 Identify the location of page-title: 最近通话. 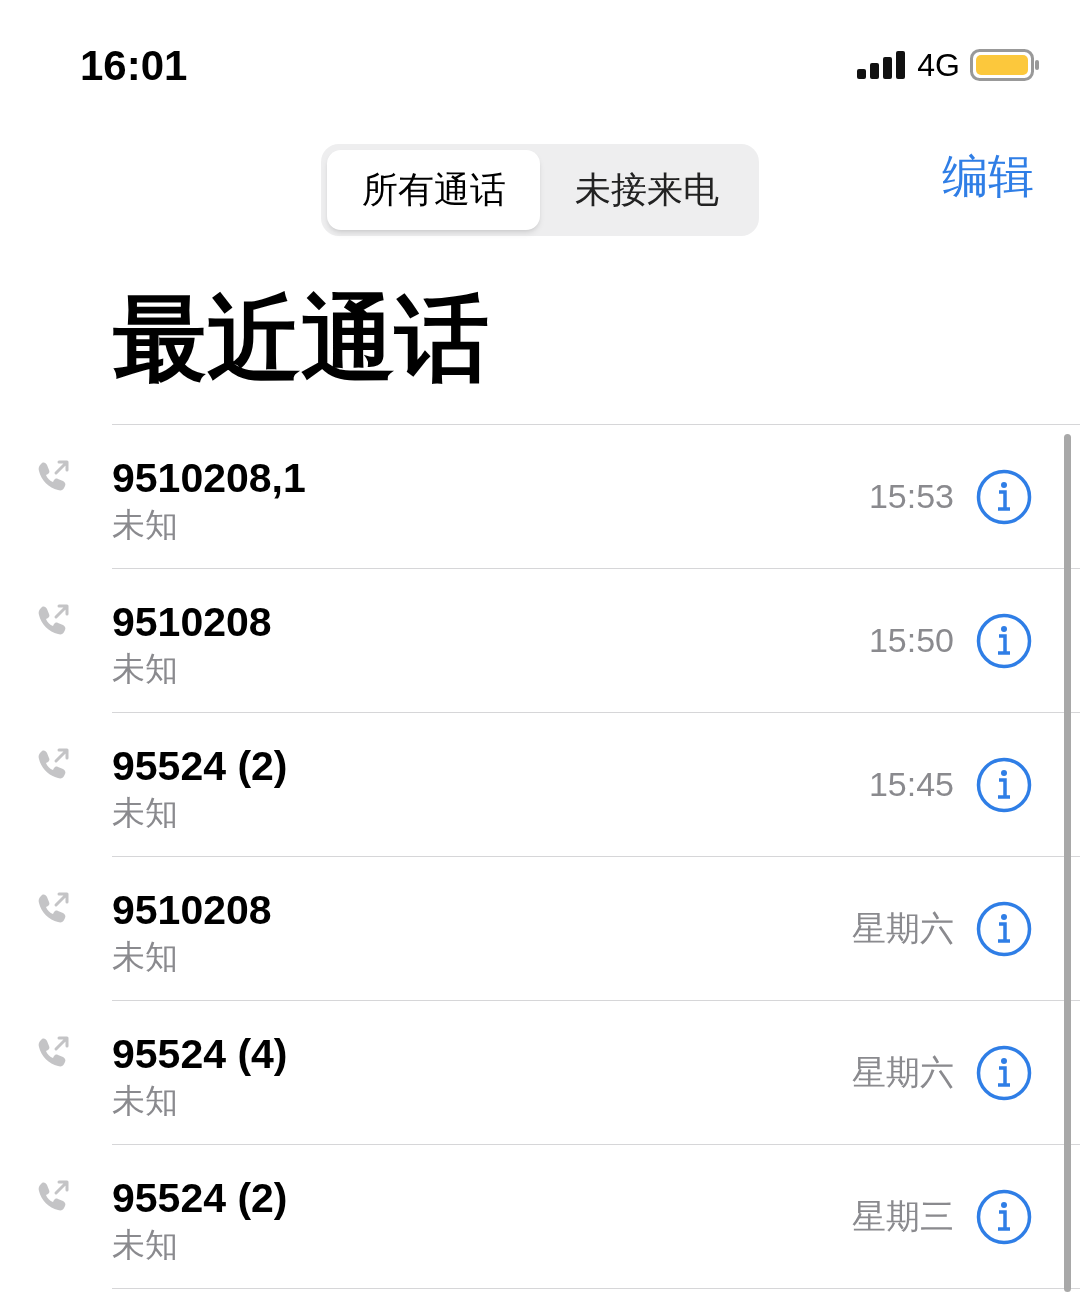
(301, 339).